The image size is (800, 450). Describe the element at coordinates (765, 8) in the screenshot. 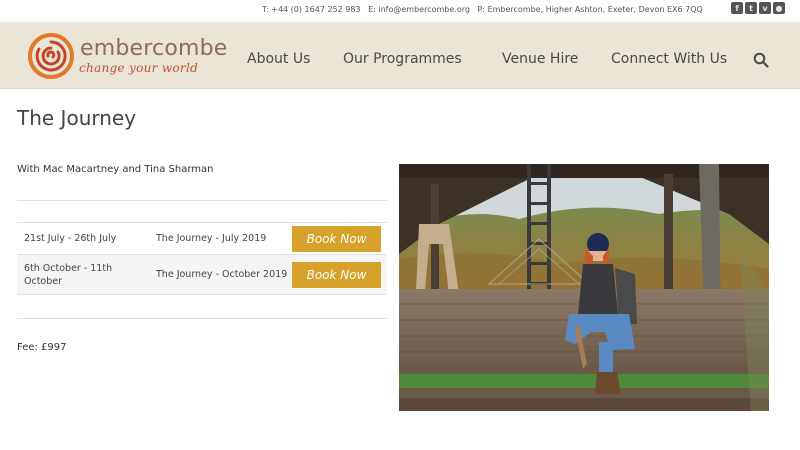

I see `vimeo-icon: v` at that location.